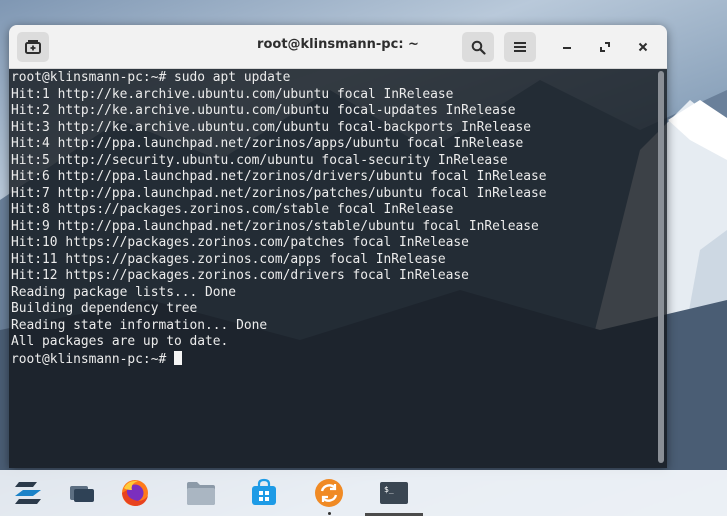  I want to click on minimize-icon, so click(567, 48).